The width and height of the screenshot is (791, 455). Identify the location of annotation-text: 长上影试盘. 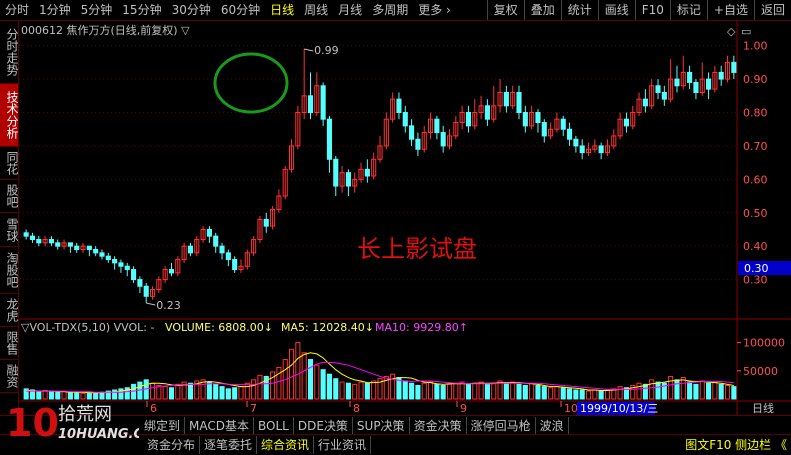
(417, 249).